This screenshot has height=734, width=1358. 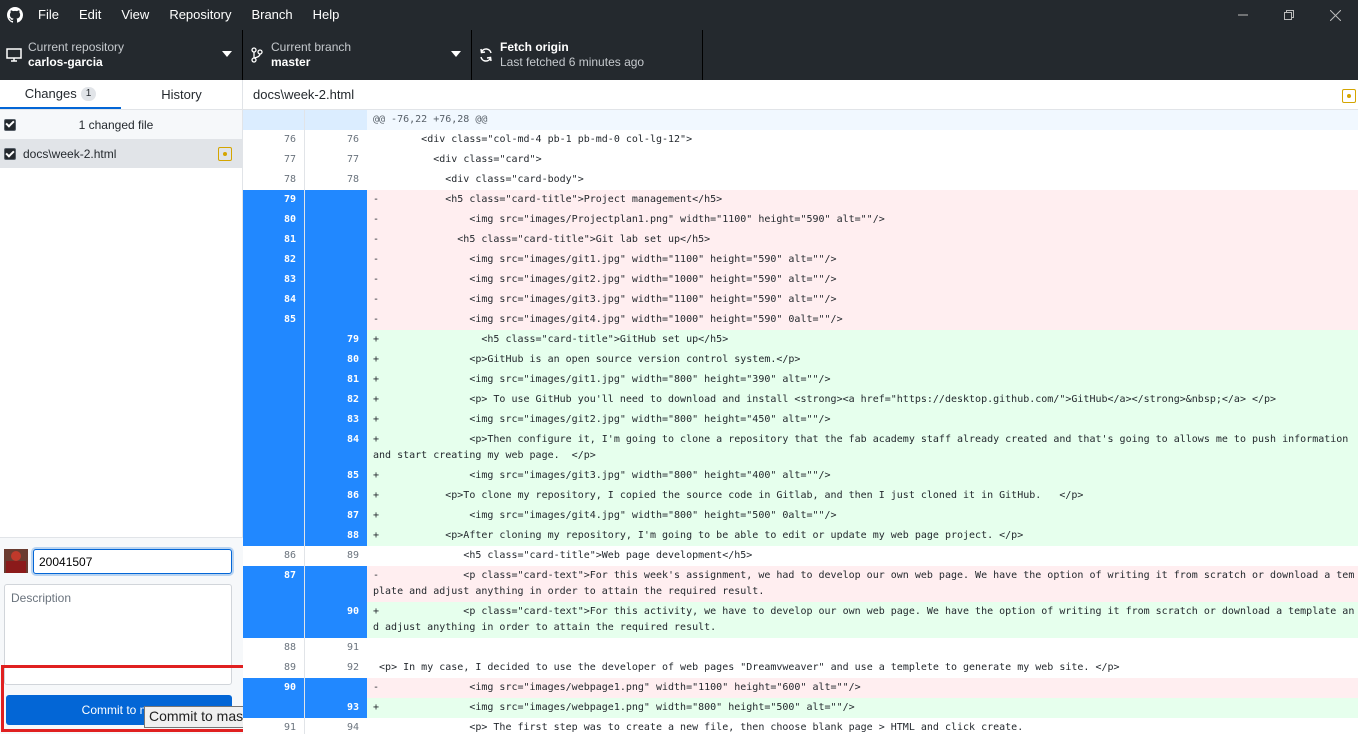 I want to click on old-line-number: 77, so click(x=274, y=160).